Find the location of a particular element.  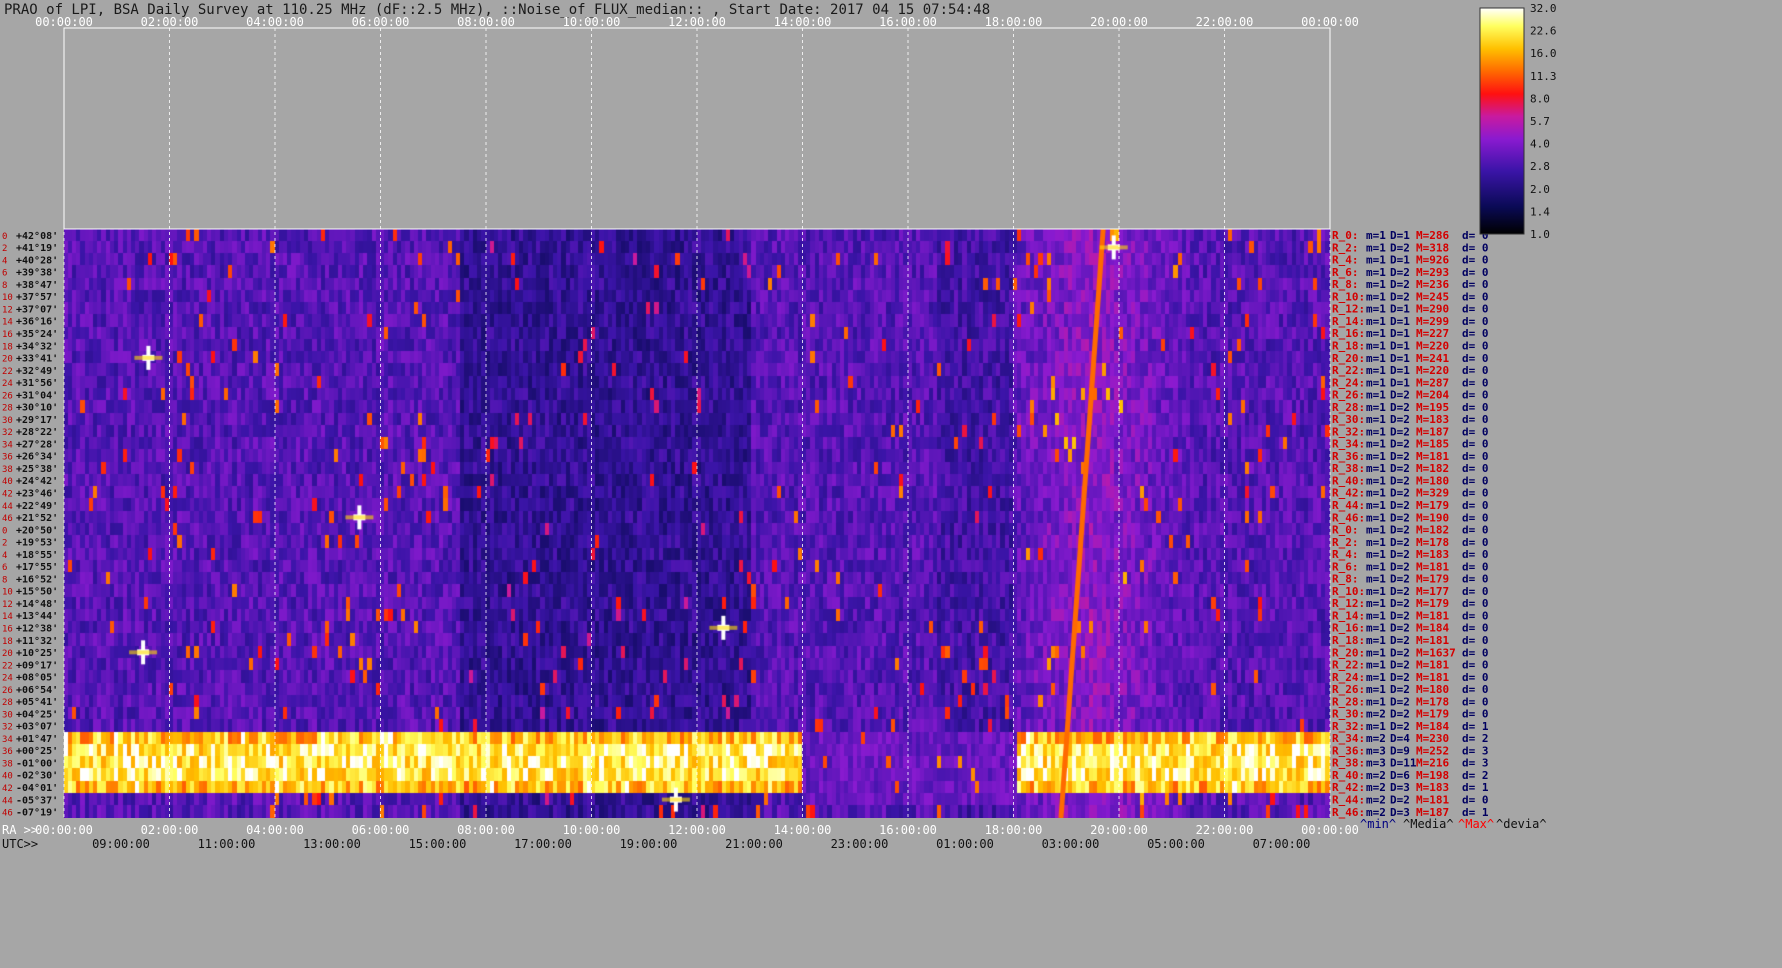

row-index-label: 6 is located at coordinates (4, 274).